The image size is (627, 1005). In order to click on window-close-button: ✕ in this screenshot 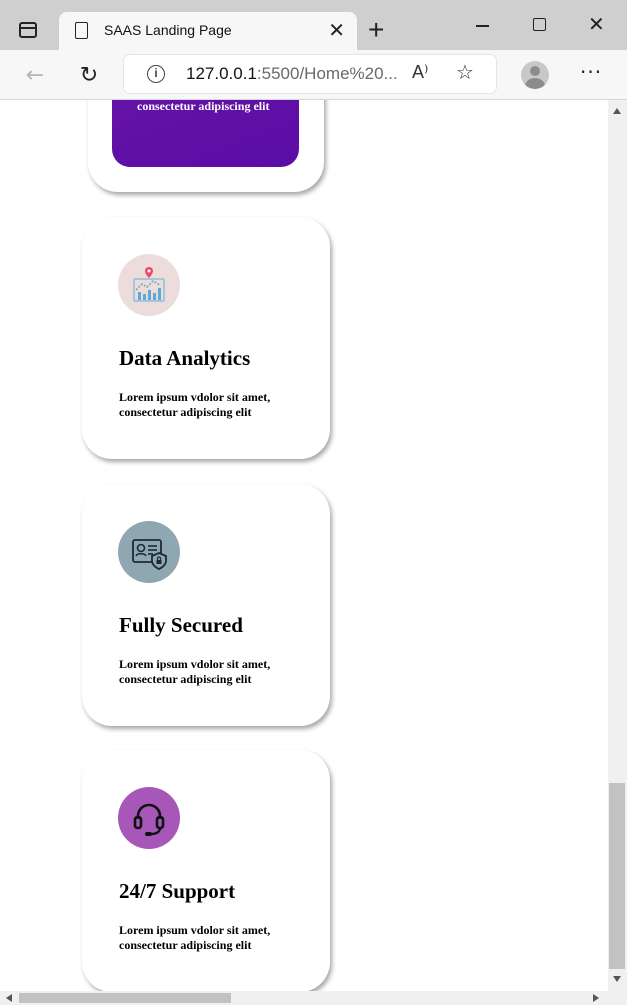, I will do `click(596, 25)`.